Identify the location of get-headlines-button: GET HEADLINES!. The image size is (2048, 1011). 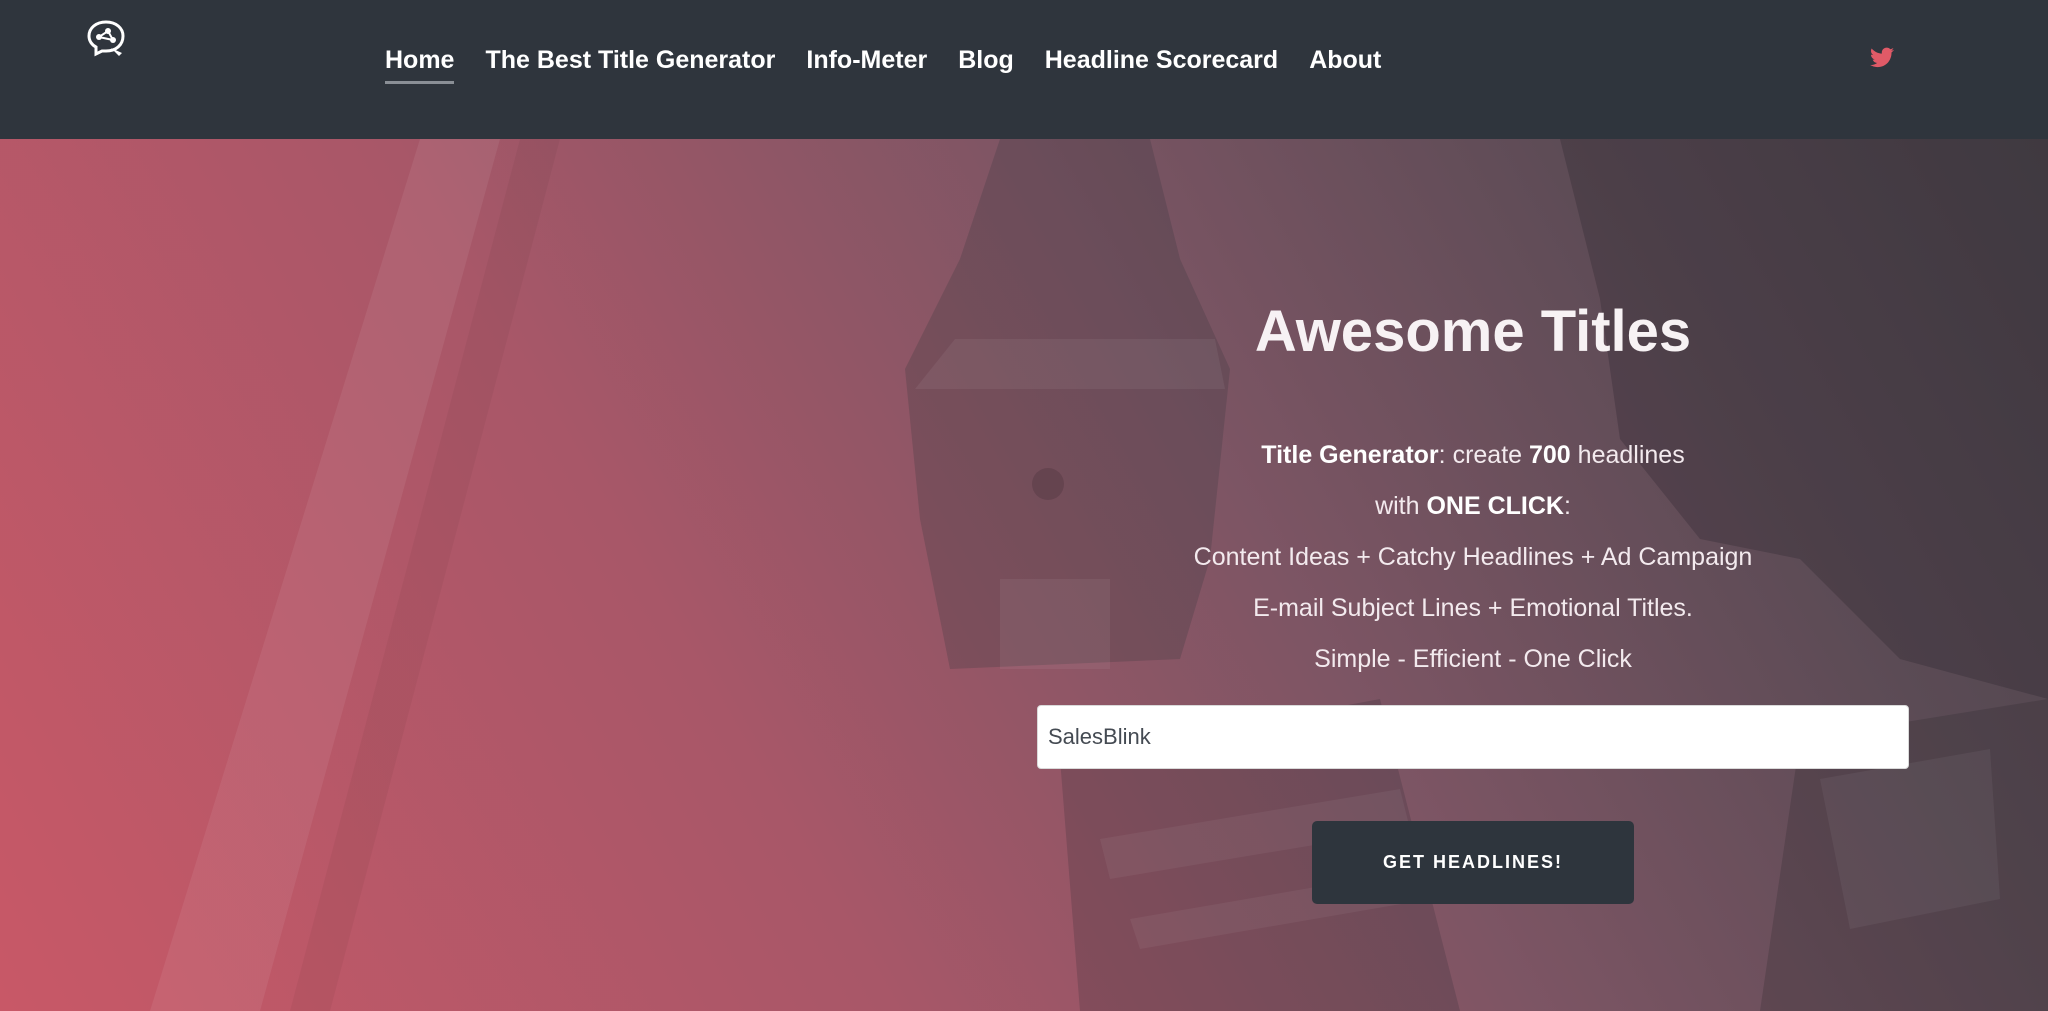
(1473, 862).